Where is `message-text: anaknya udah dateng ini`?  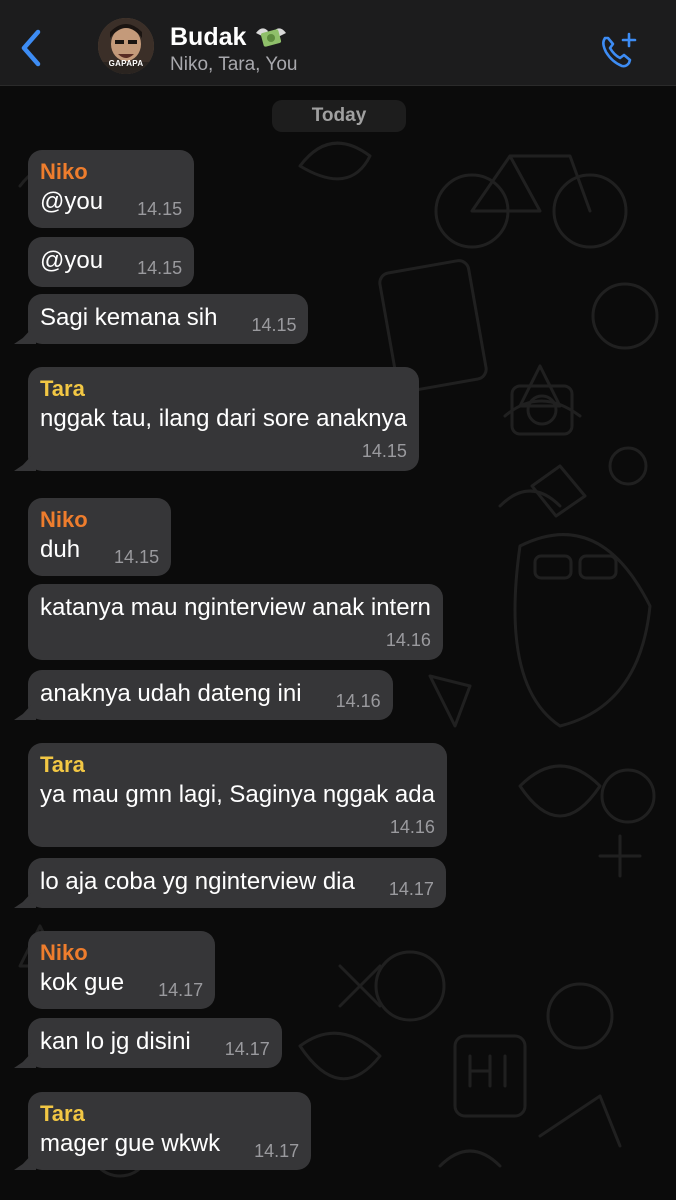 message-text: anaknya udah dateng ini is located at coordinates (171, 693).